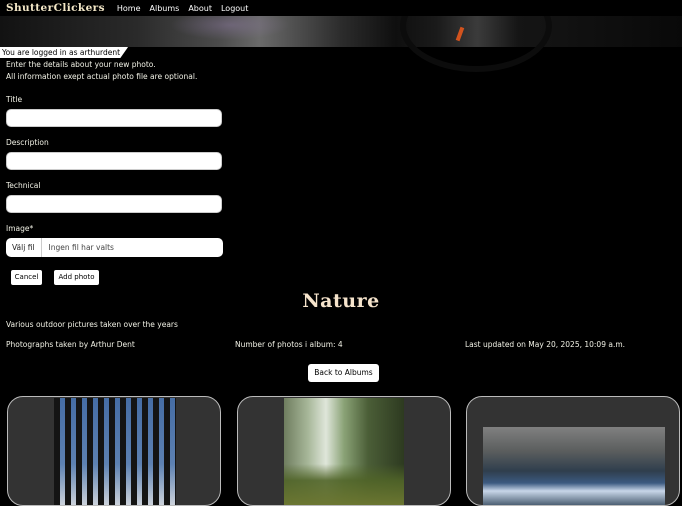 This screenshot has width=682, height=506. What do you see at coordinates (234, 8) in the screenshot?
I see `nav-logout: Logout` at bounding box center [234, 8].